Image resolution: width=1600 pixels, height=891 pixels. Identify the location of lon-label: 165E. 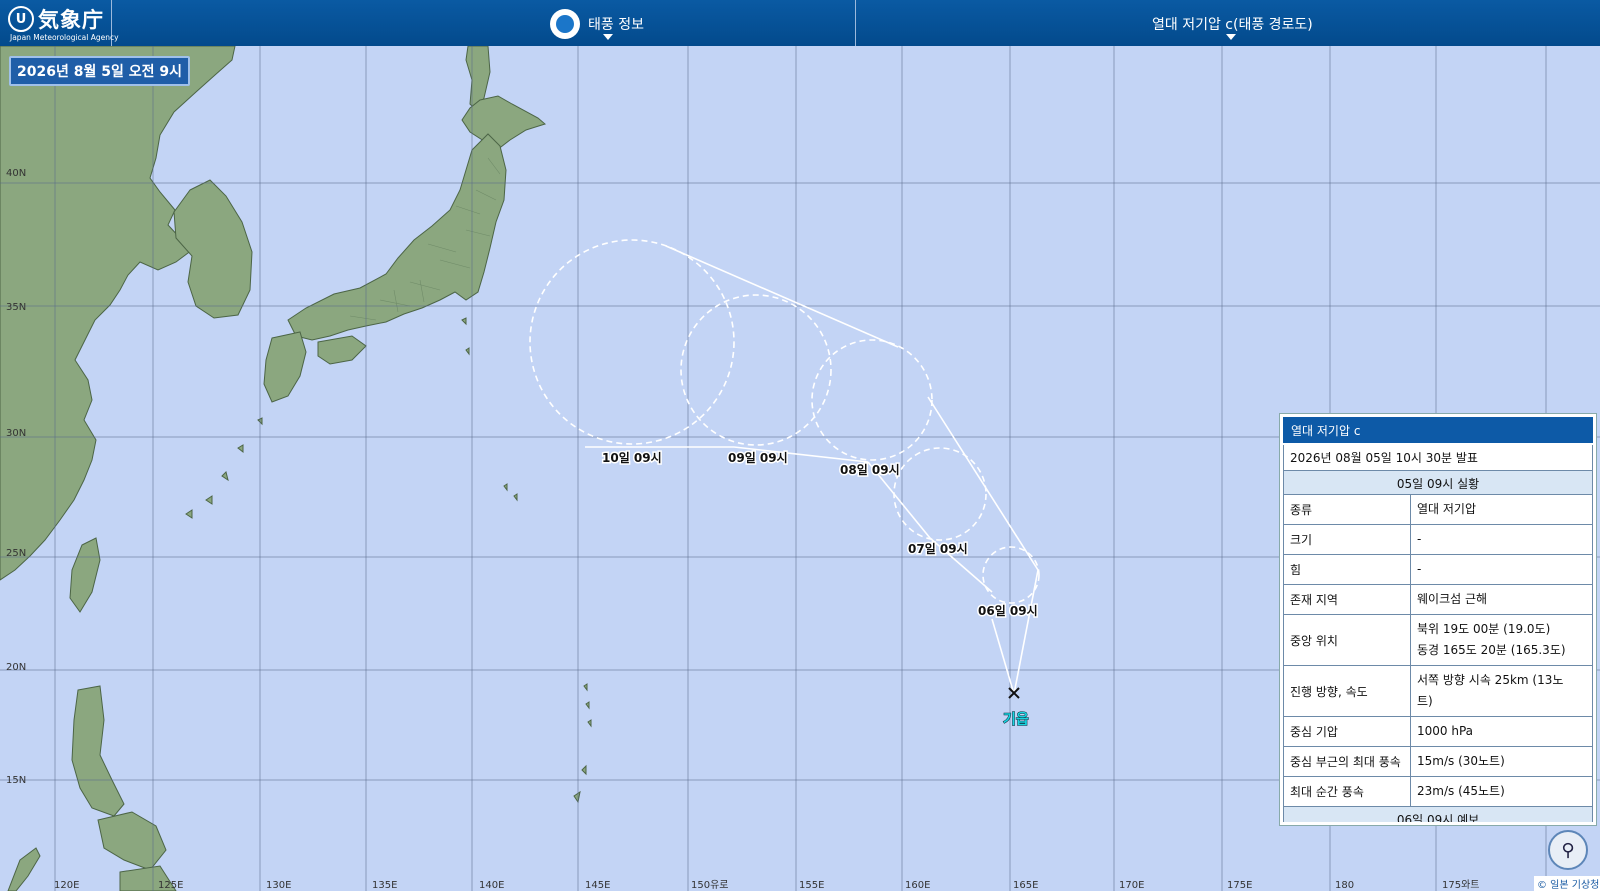
(1025, 885).